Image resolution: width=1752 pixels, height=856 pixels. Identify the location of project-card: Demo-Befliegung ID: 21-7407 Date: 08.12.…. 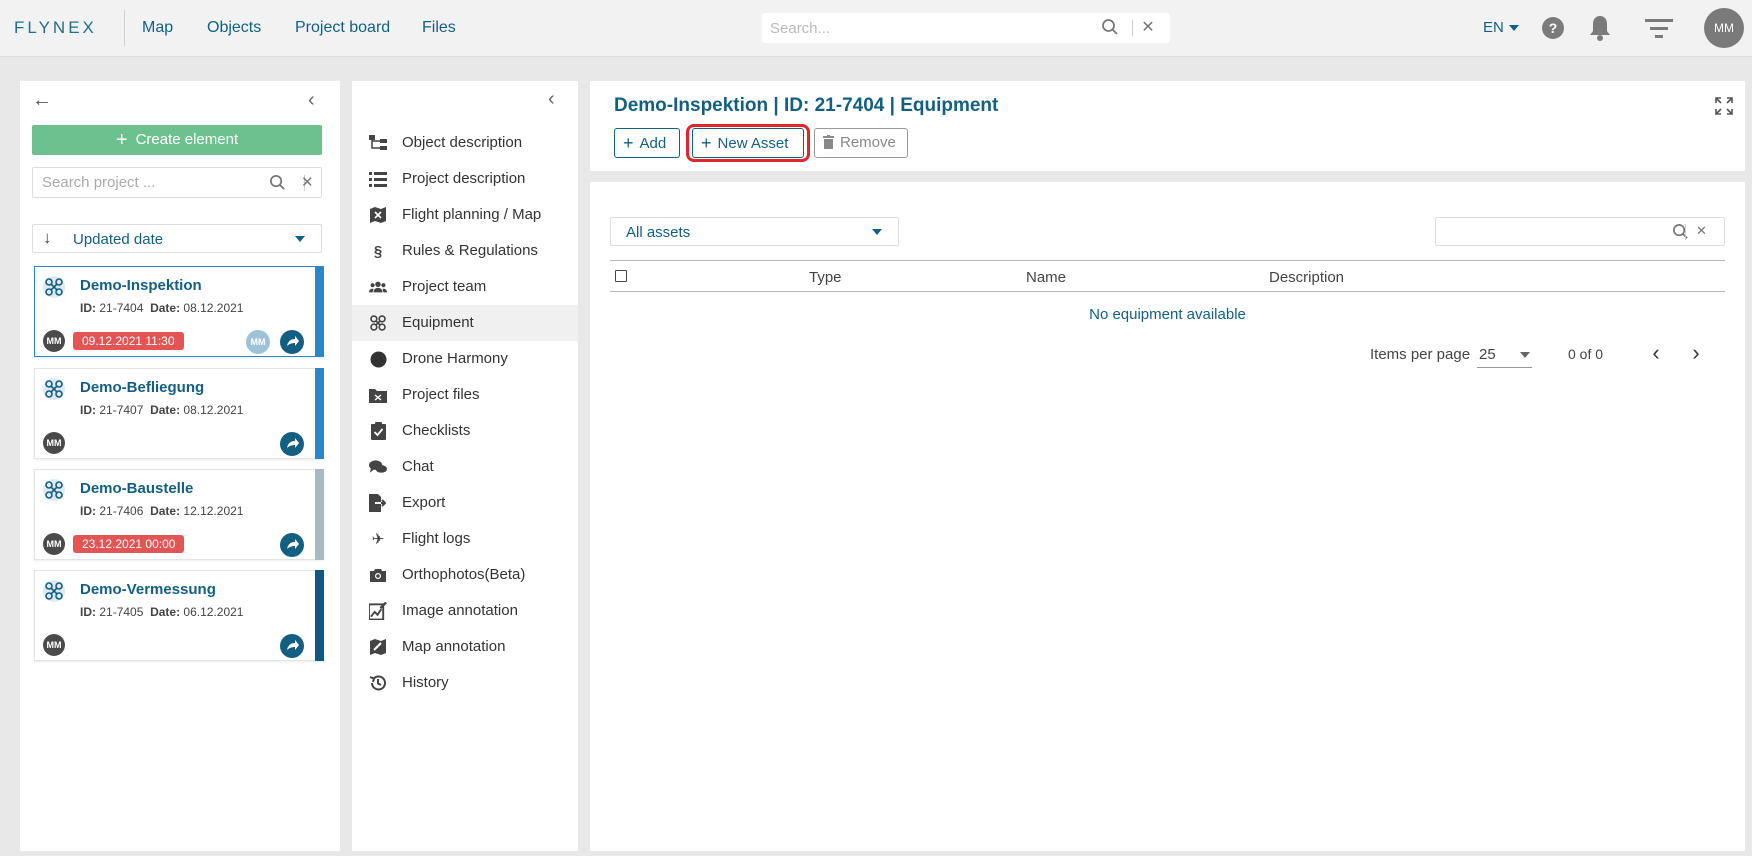
(179, 413).